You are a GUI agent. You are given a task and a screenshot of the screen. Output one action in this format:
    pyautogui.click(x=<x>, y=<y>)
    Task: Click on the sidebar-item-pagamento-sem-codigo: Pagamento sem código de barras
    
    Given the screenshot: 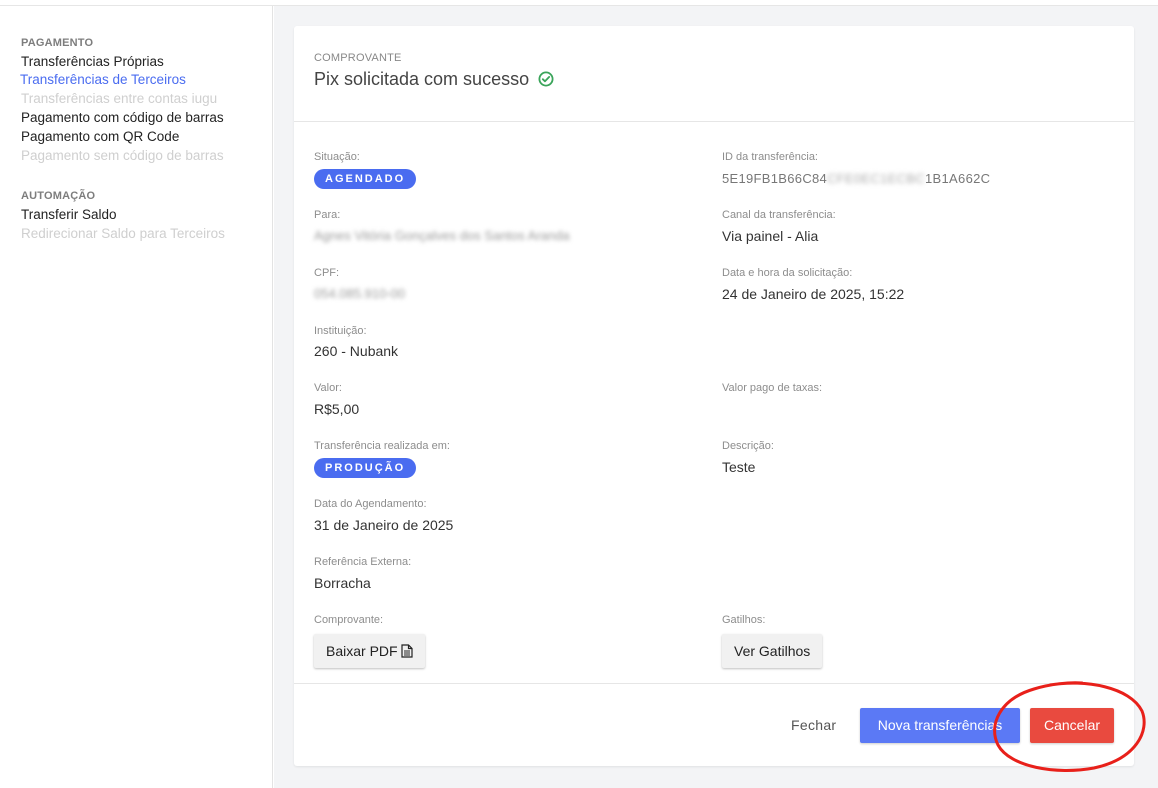 What is the action you would take?
    pyautogui.click(x=122, y=155)
    